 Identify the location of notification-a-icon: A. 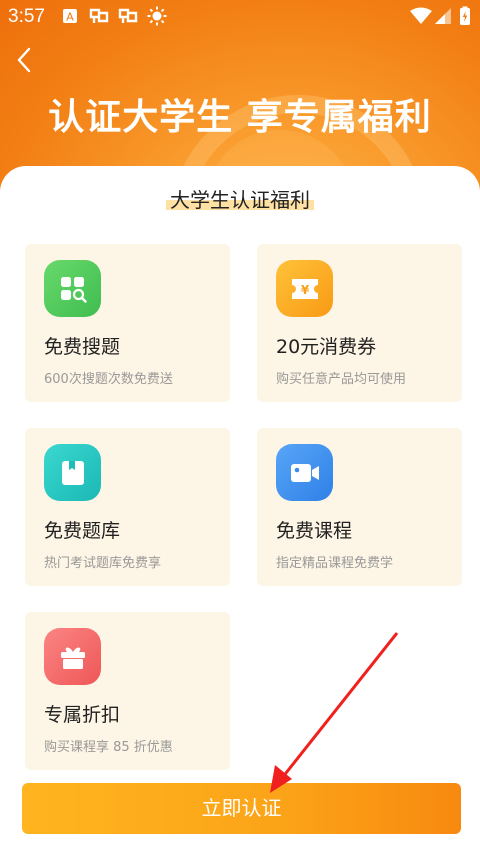
(70, 16).